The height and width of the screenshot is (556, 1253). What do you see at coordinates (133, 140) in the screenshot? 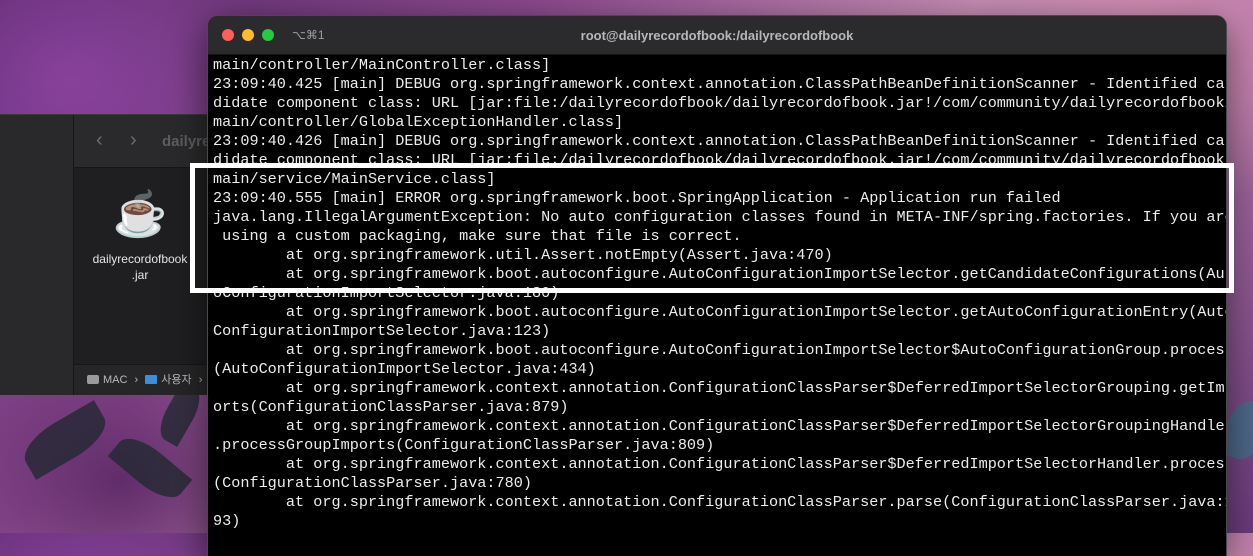
I see `forward-arrow-icon: ›` at bounding box center [133, 140].